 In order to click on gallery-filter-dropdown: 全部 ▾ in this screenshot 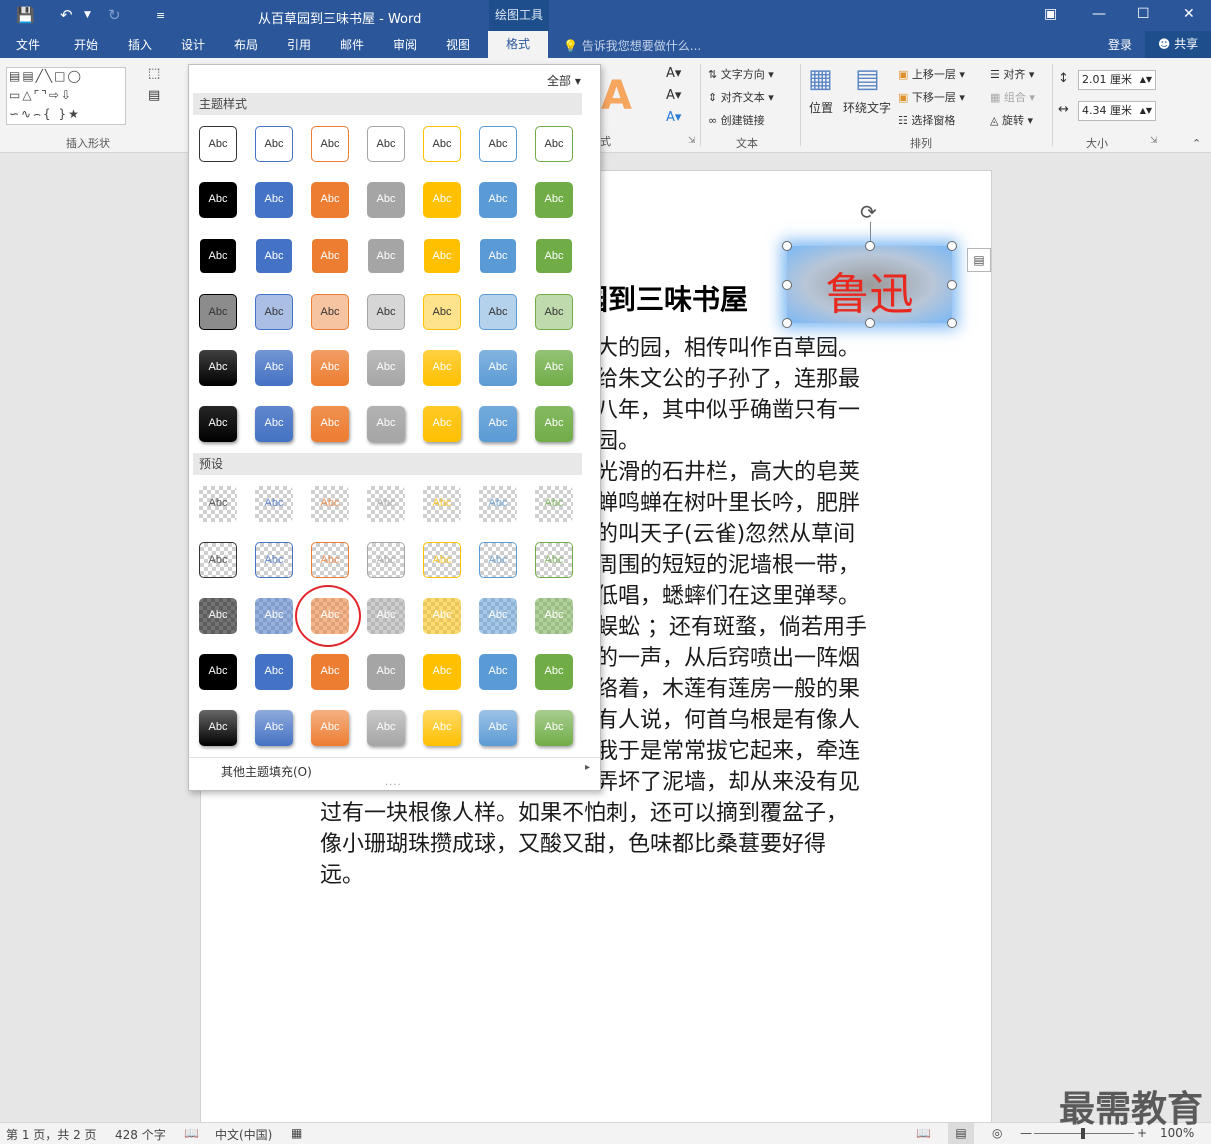, I will do `click(564, 80)`.